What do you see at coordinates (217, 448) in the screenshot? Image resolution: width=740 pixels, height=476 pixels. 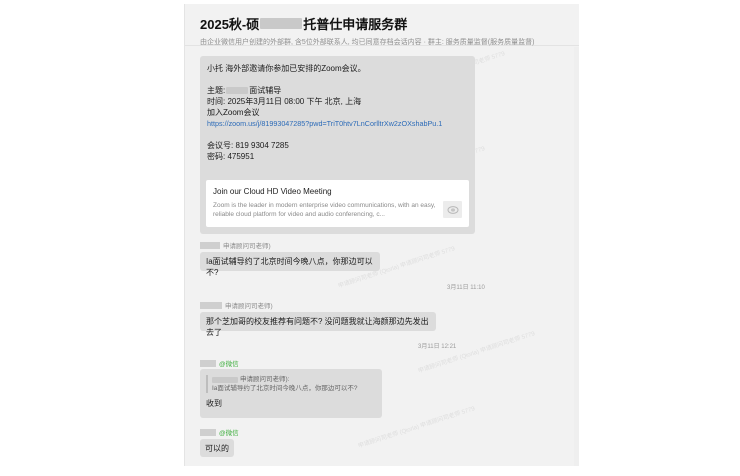 I see `chat-message: 可以的` at bounding box center [217, 448].